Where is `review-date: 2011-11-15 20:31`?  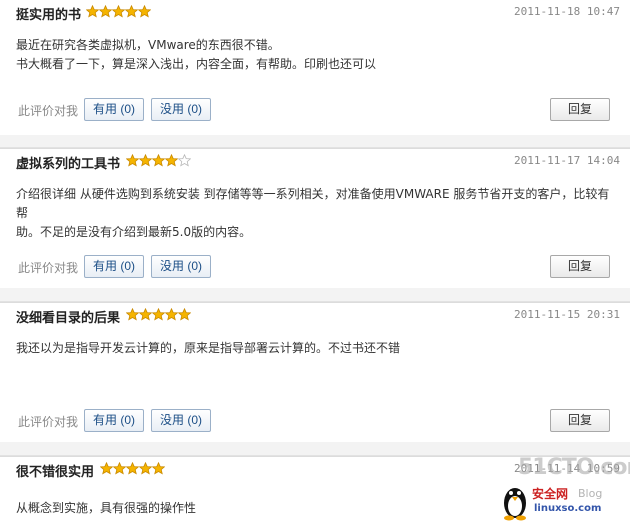 review-date: 2011-11-15 20:31 is located at coordinates (567, 314).